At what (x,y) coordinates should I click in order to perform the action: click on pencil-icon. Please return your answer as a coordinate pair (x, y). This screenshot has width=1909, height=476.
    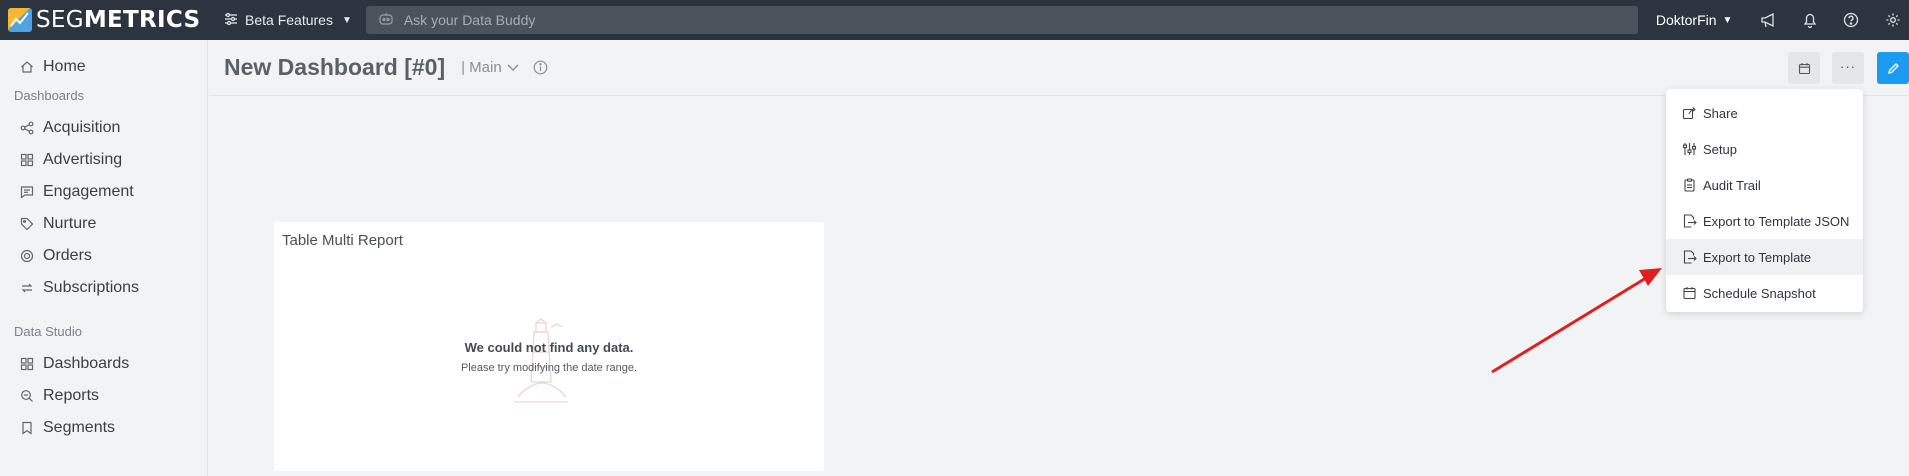
    Looking at the image, I should click on (1893, 68).